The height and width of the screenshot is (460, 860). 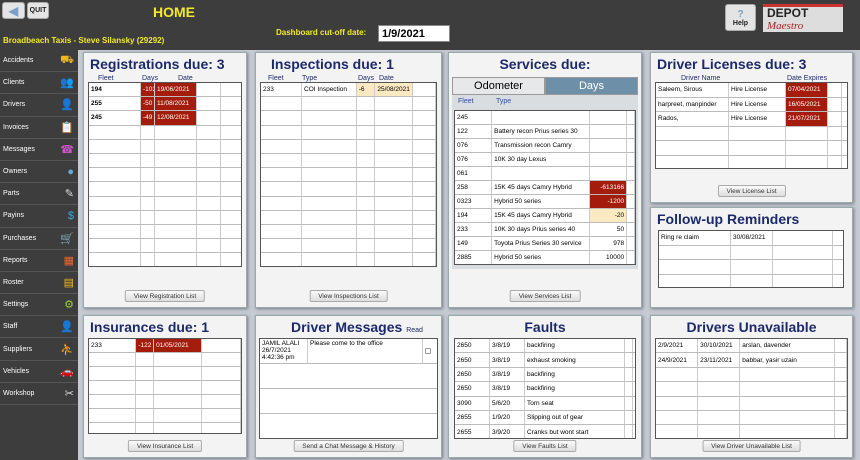 I want to click on view-faults-list-button: View Faults List, so click(x=545, y=446).